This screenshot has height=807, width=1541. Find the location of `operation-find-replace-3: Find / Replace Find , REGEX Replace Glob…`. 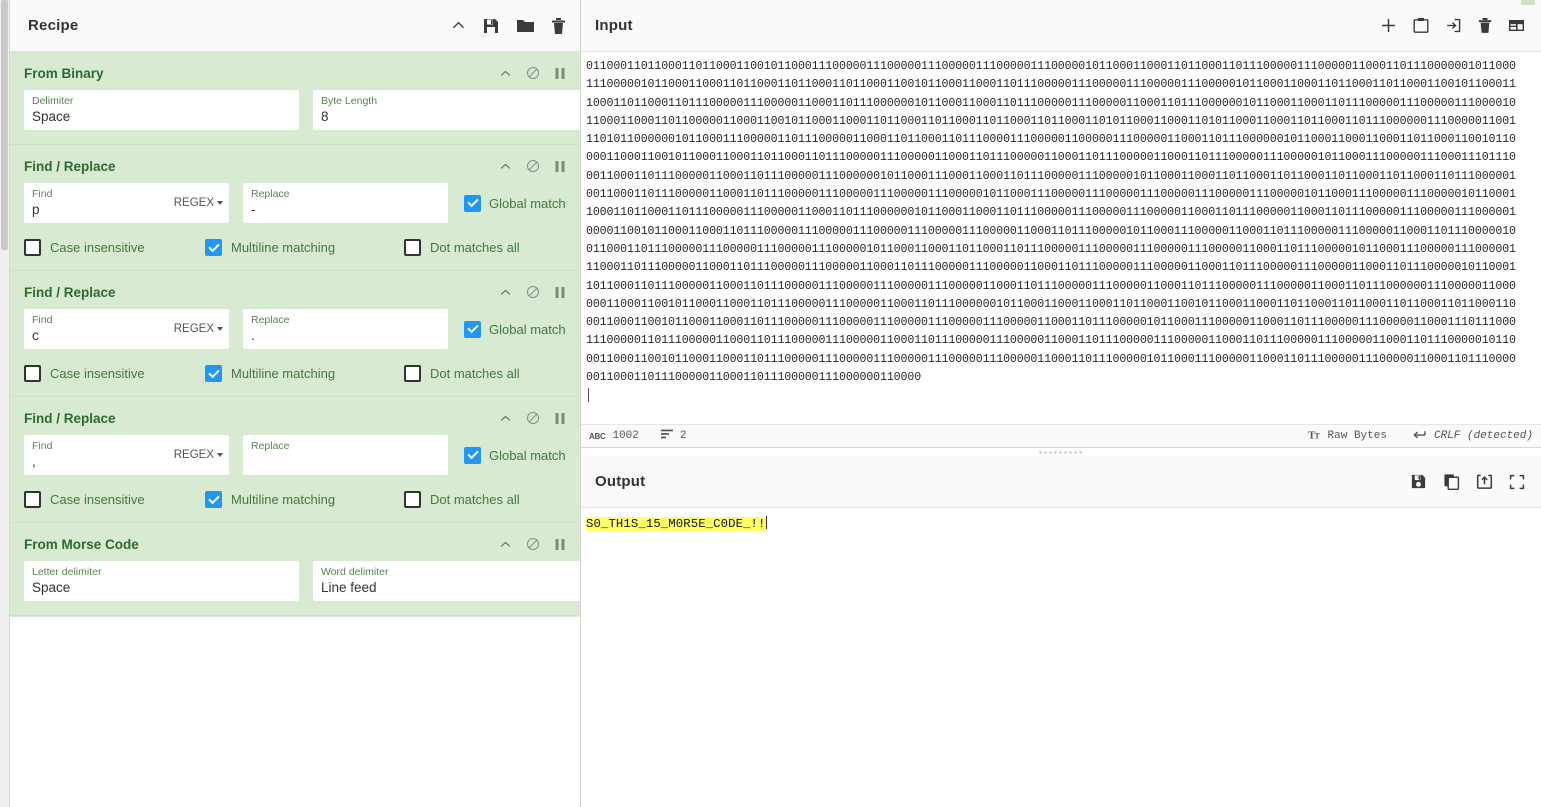

operation-find-replace-3: Find / Replace Find , REGEX Replace Glob… is located at coordinates (295, 460).